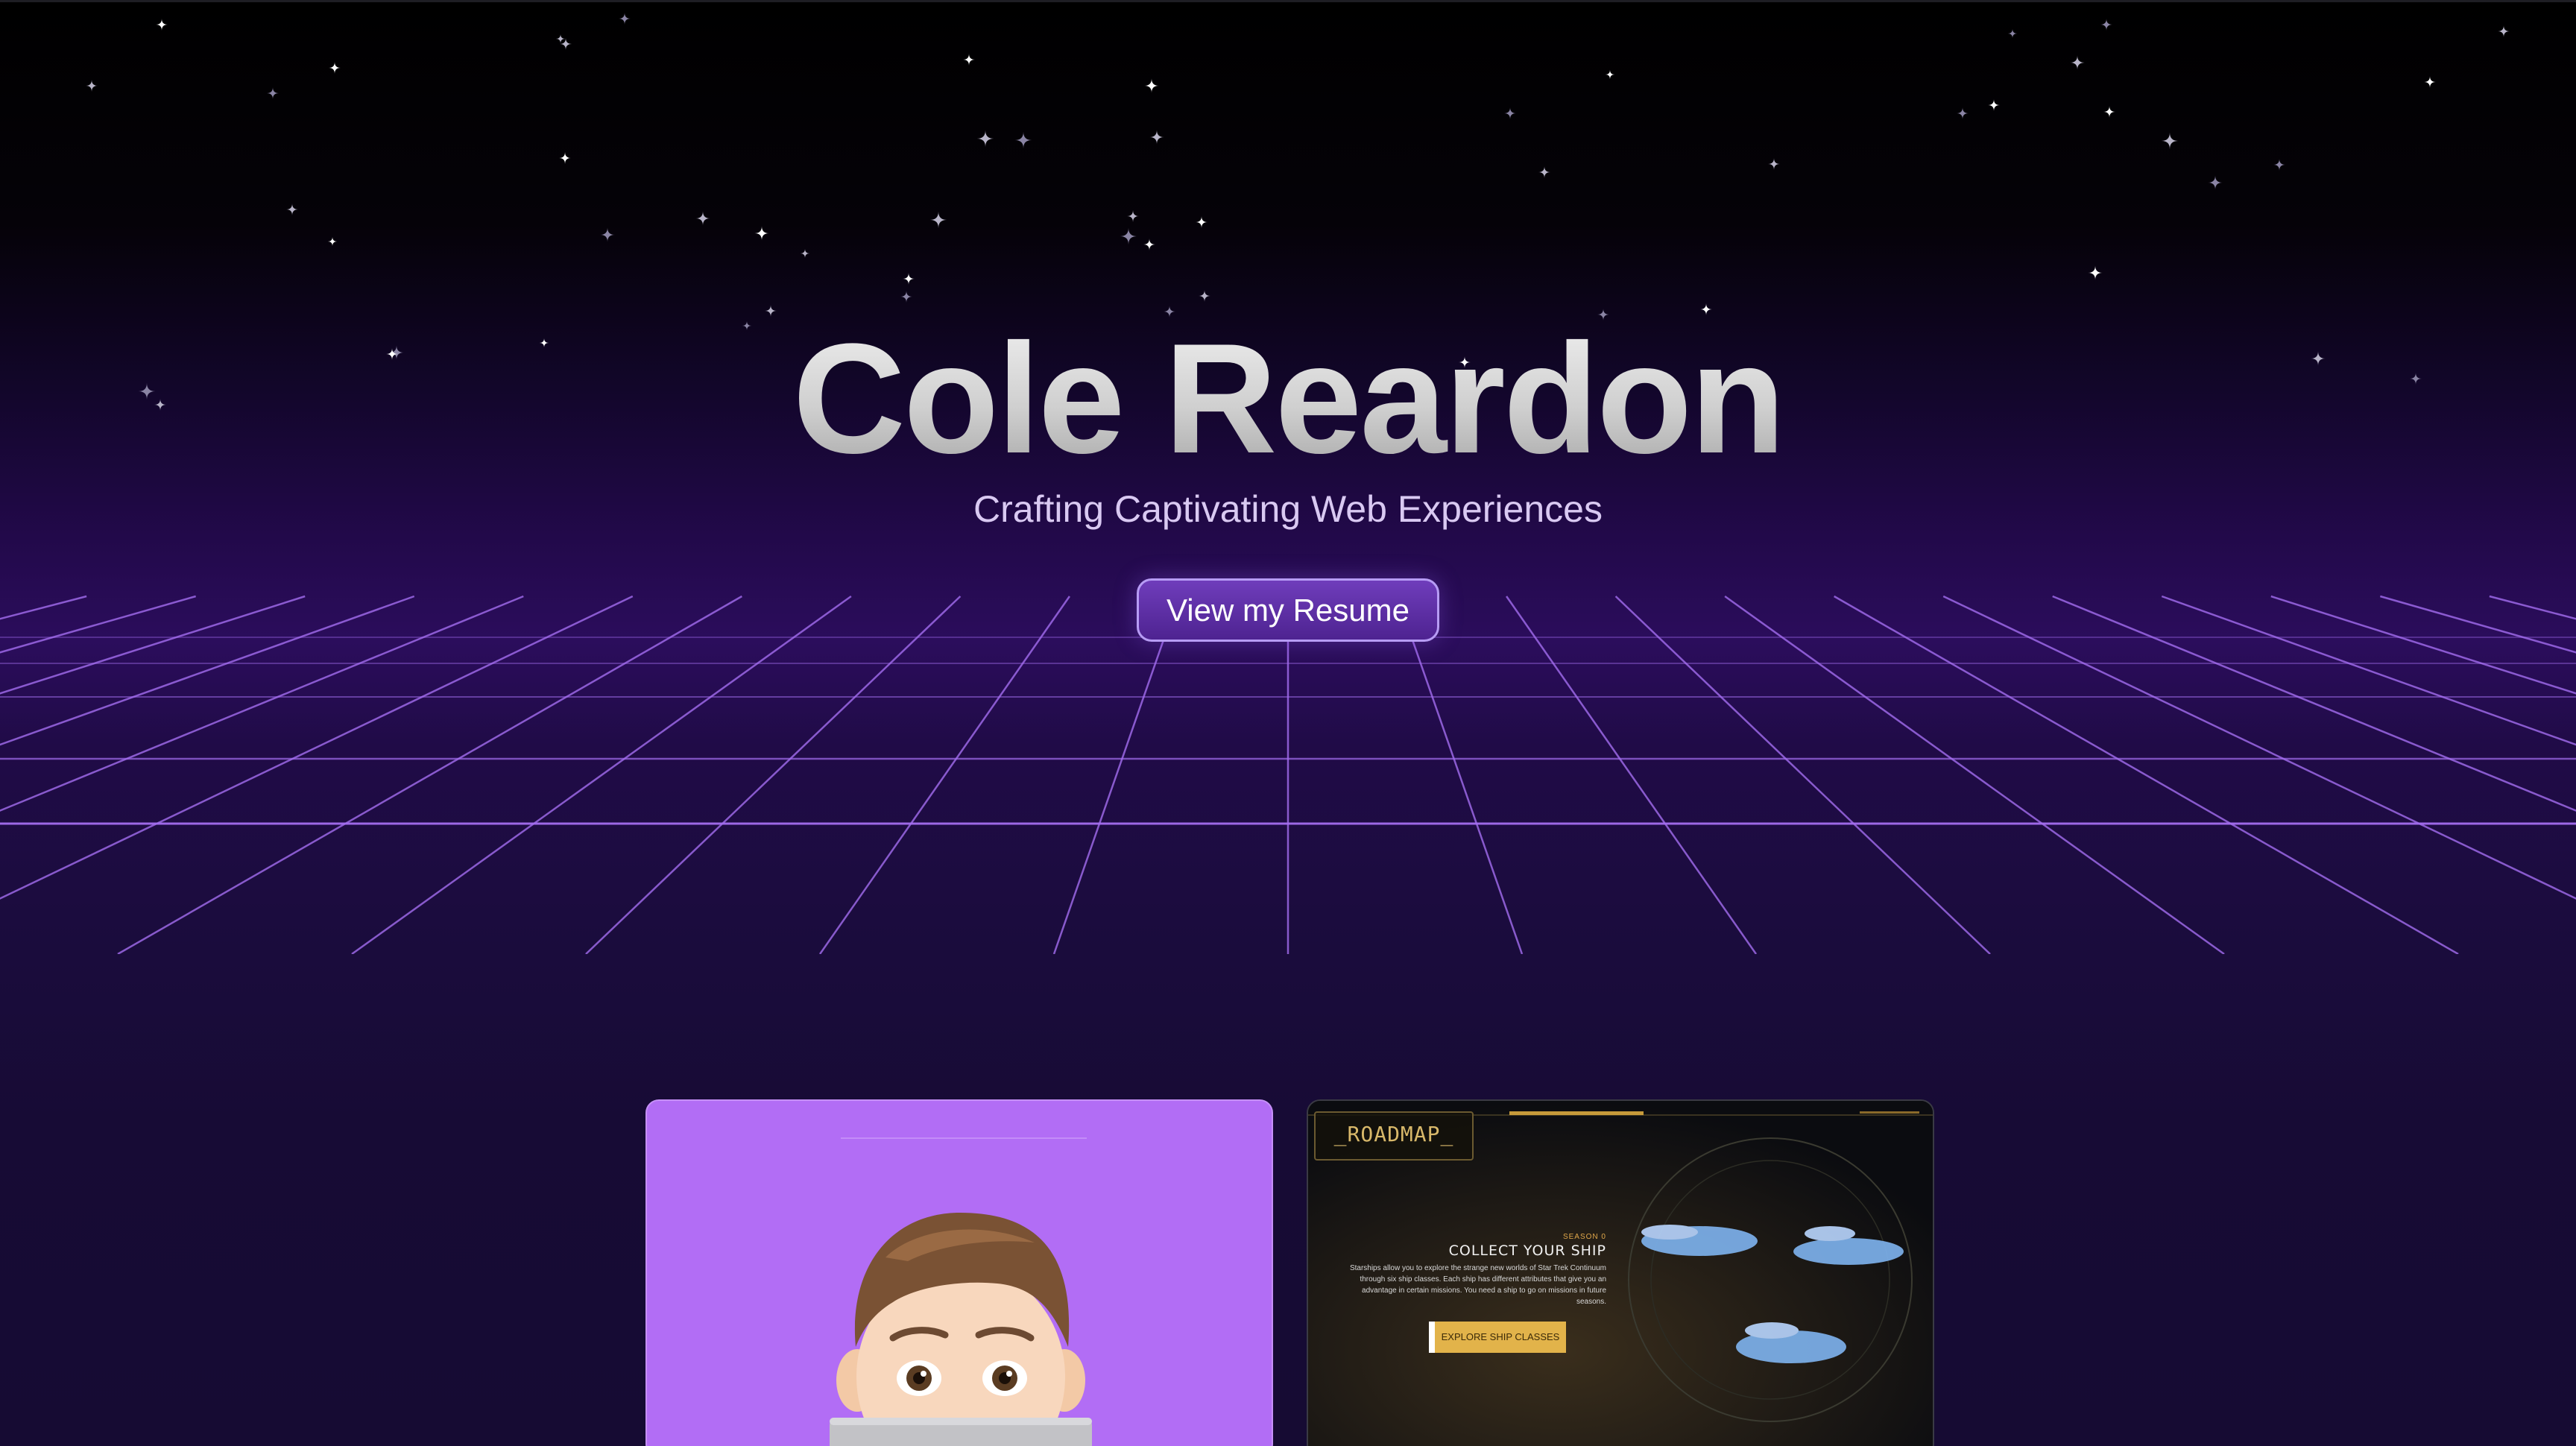  What do you see at coordinates (961, 1291) in the screenshot?
I see `memoji-avatar-image` at bounding box center [961, 1291].